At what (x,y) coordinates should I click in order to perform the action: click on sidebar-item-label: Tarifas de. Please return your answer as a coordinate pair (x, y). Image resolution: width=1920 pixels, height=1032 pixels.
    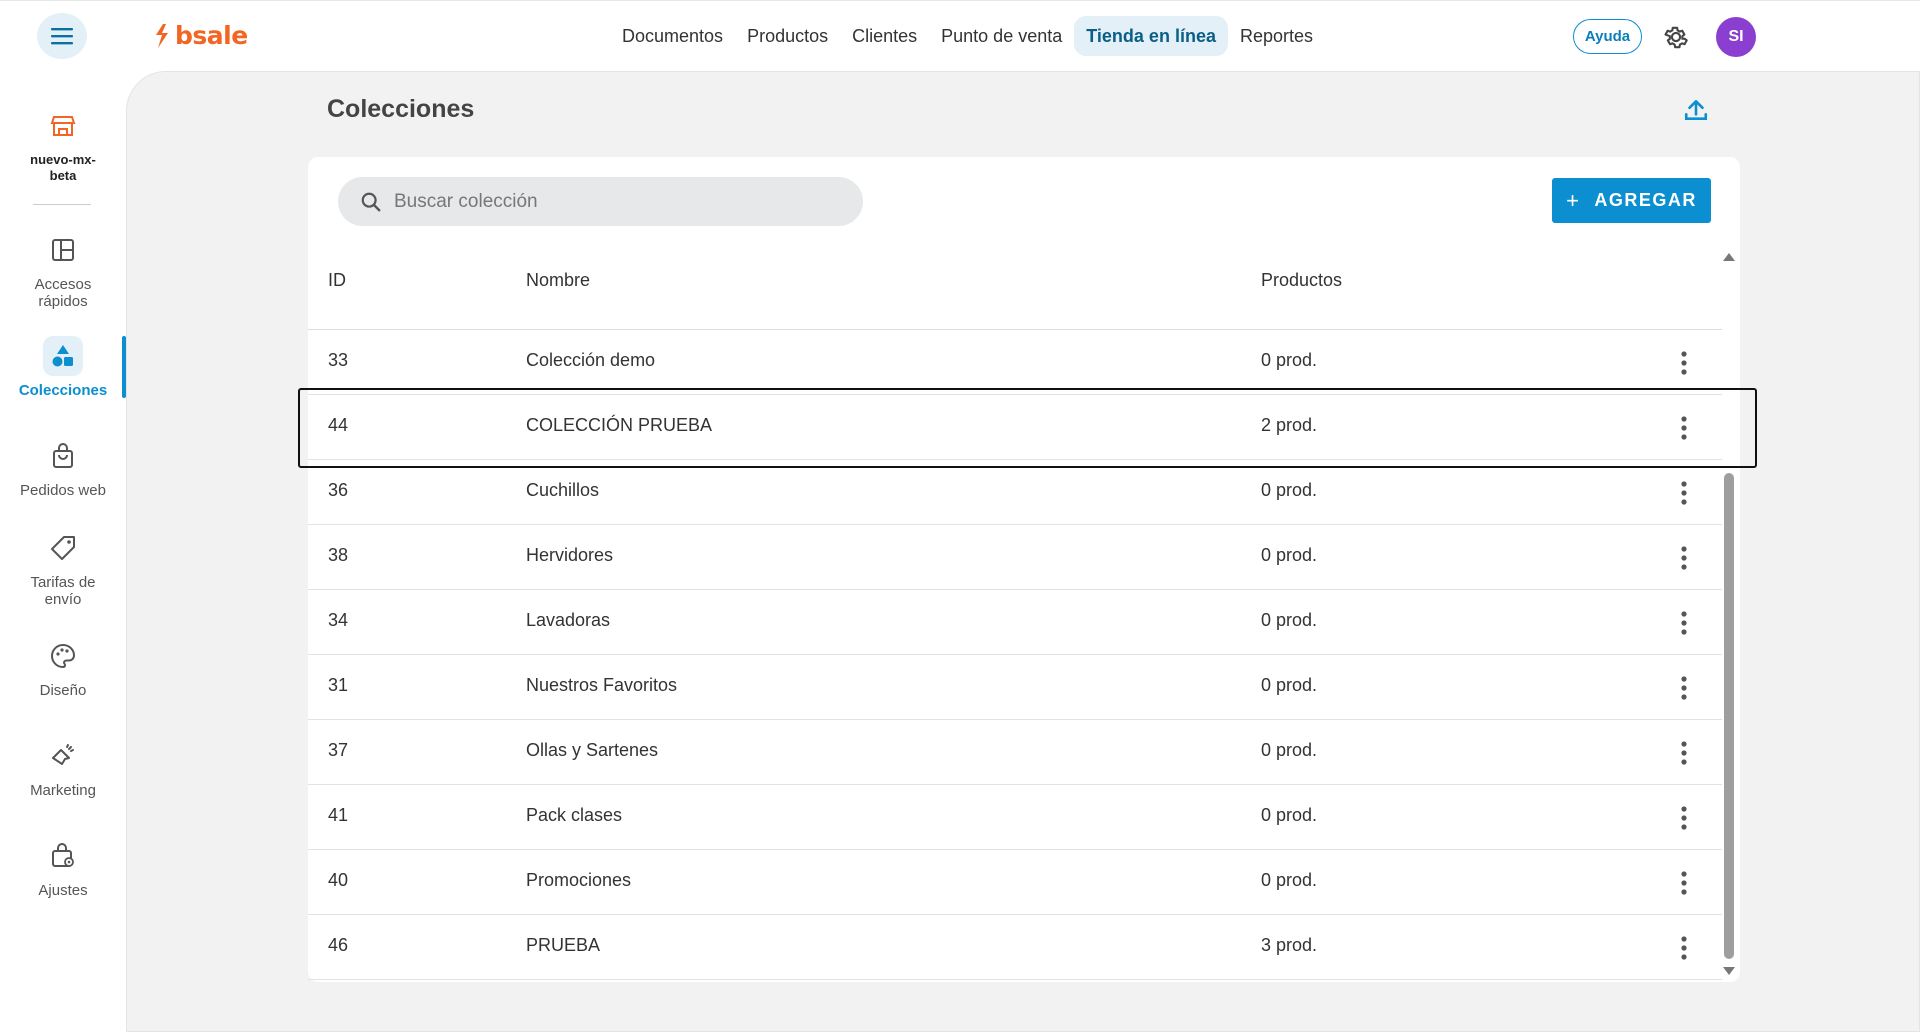
    Looking at the image, I should click on (63, 582).